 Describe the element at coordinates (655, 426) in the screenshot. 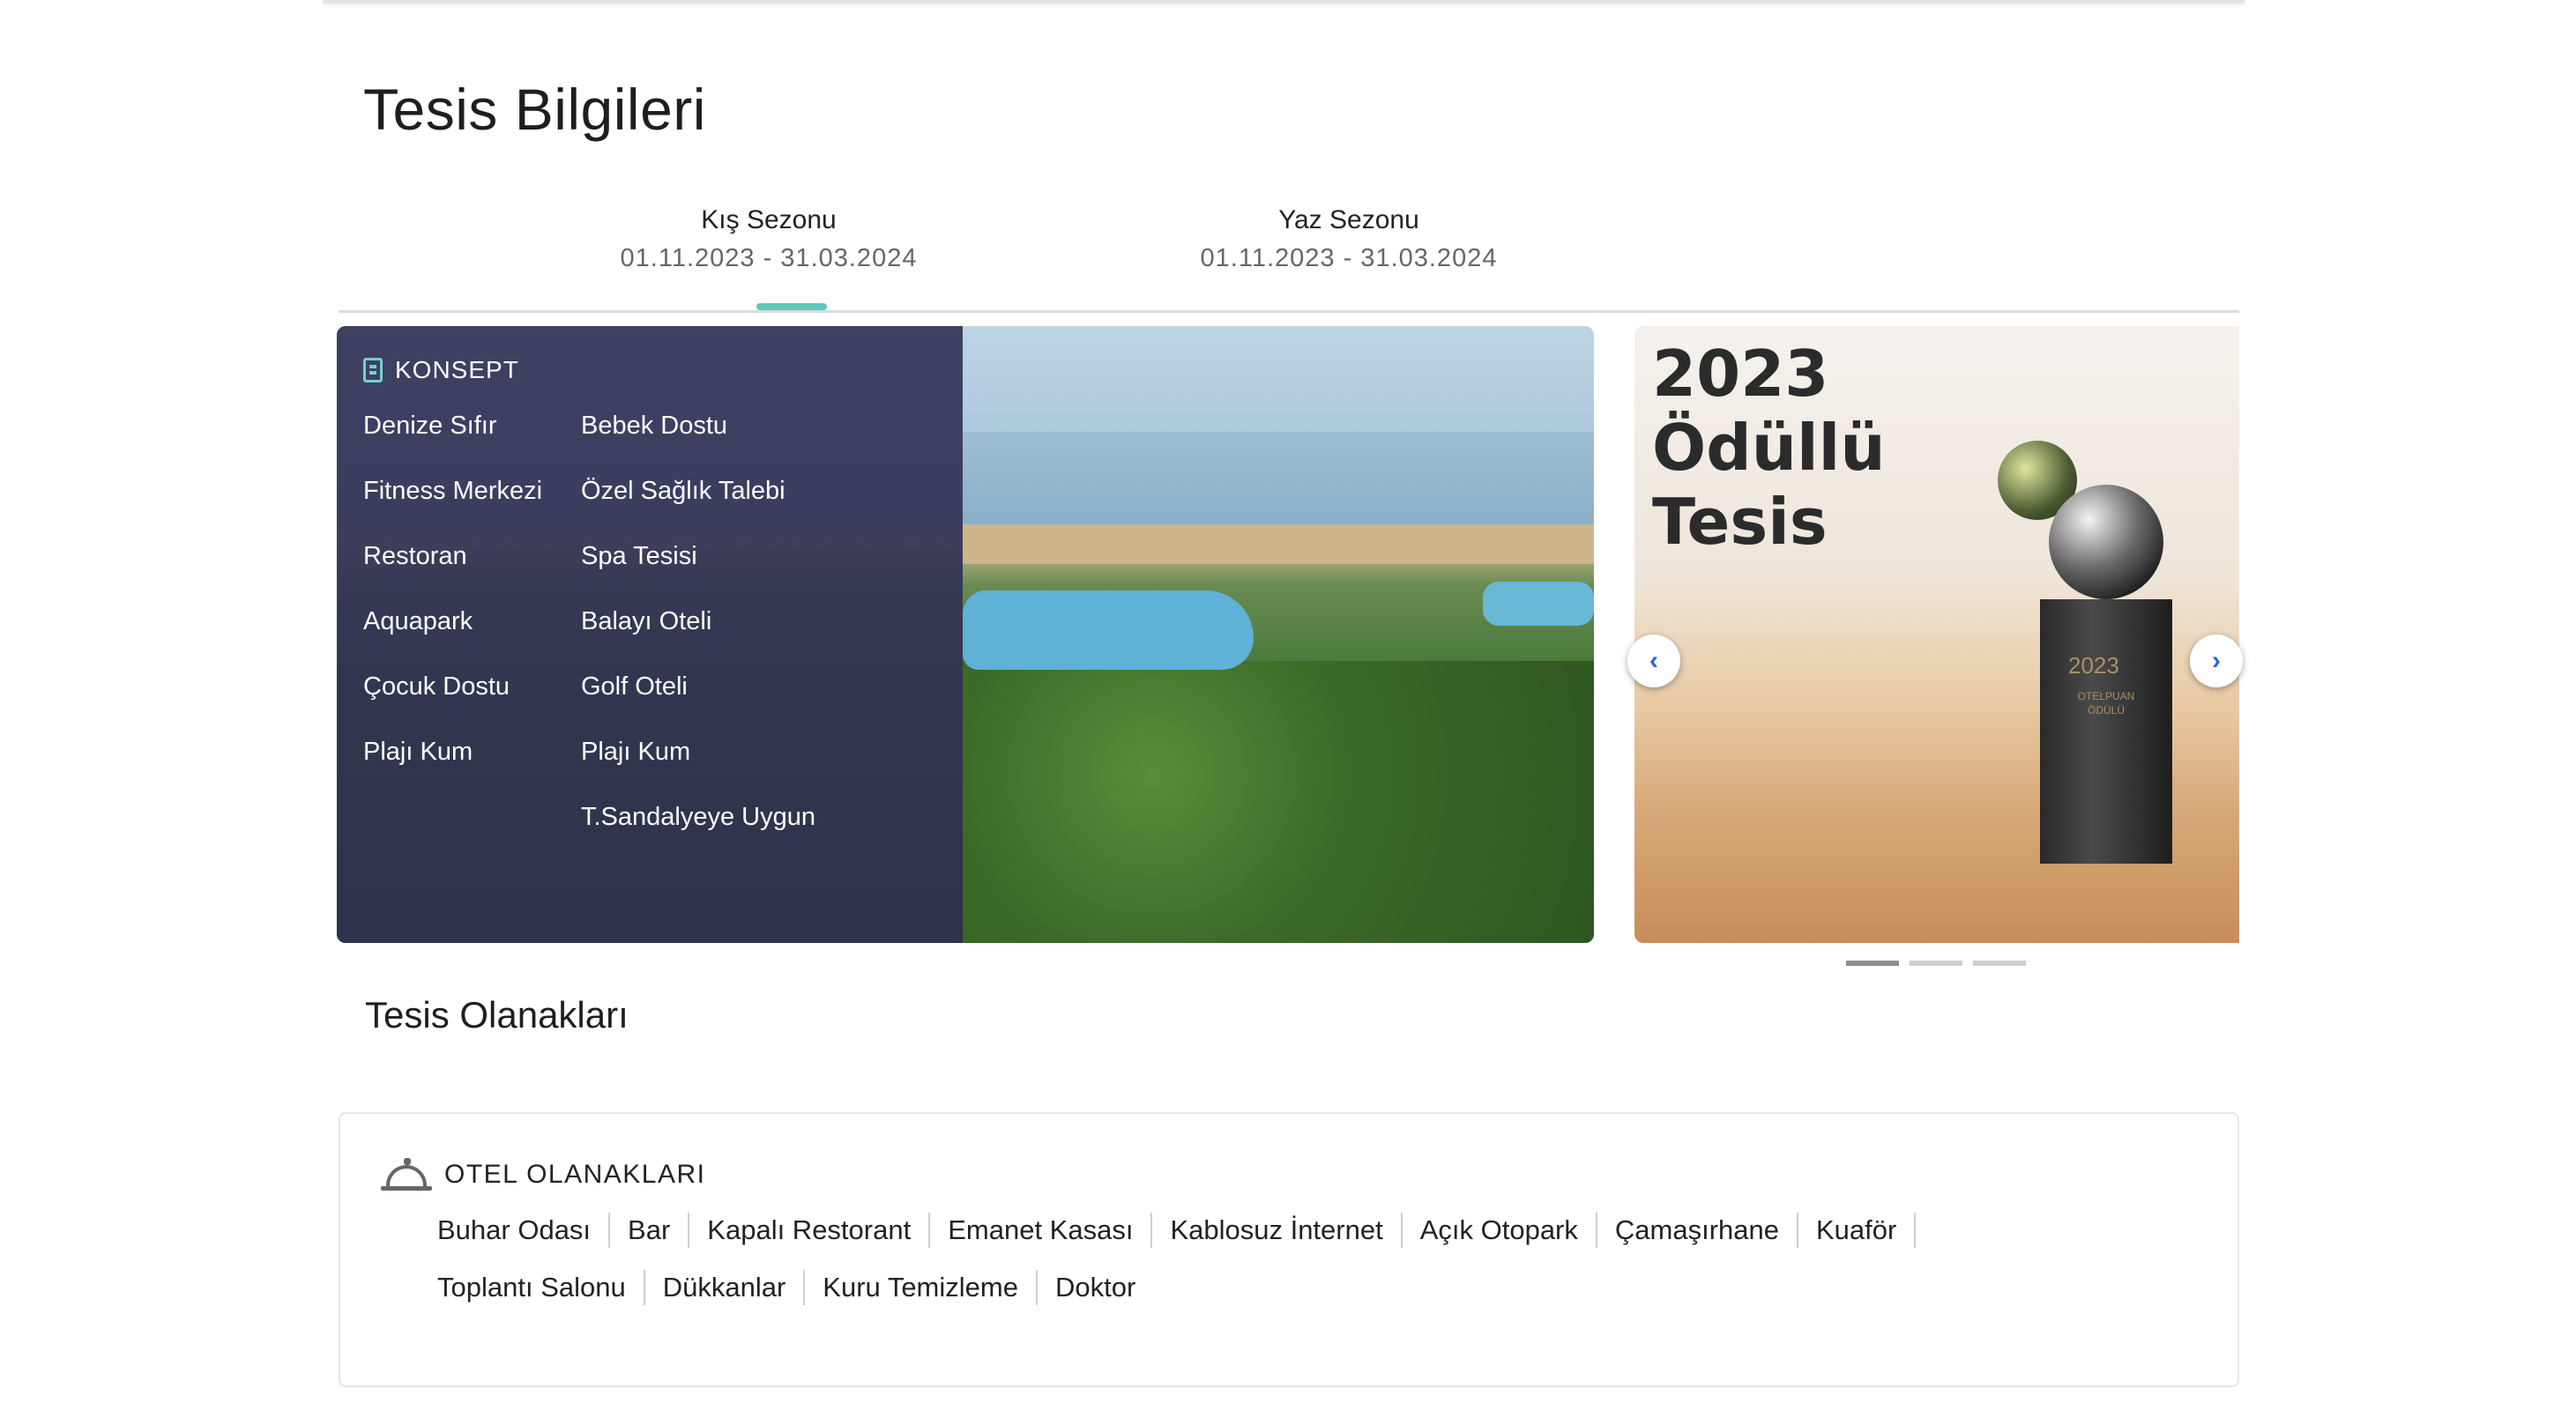

I see `concept-item: Bebek Dostu` at that location.